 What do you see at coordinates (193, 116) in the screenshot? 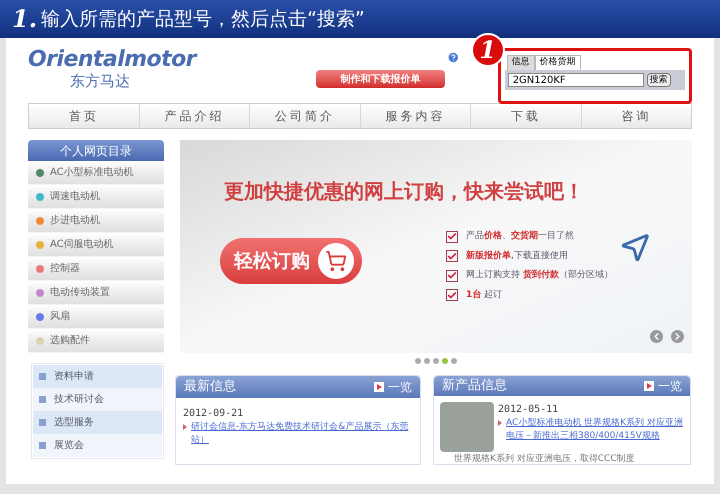
I see `nav-item: 产品介绍` at bounding box center [193, 116].